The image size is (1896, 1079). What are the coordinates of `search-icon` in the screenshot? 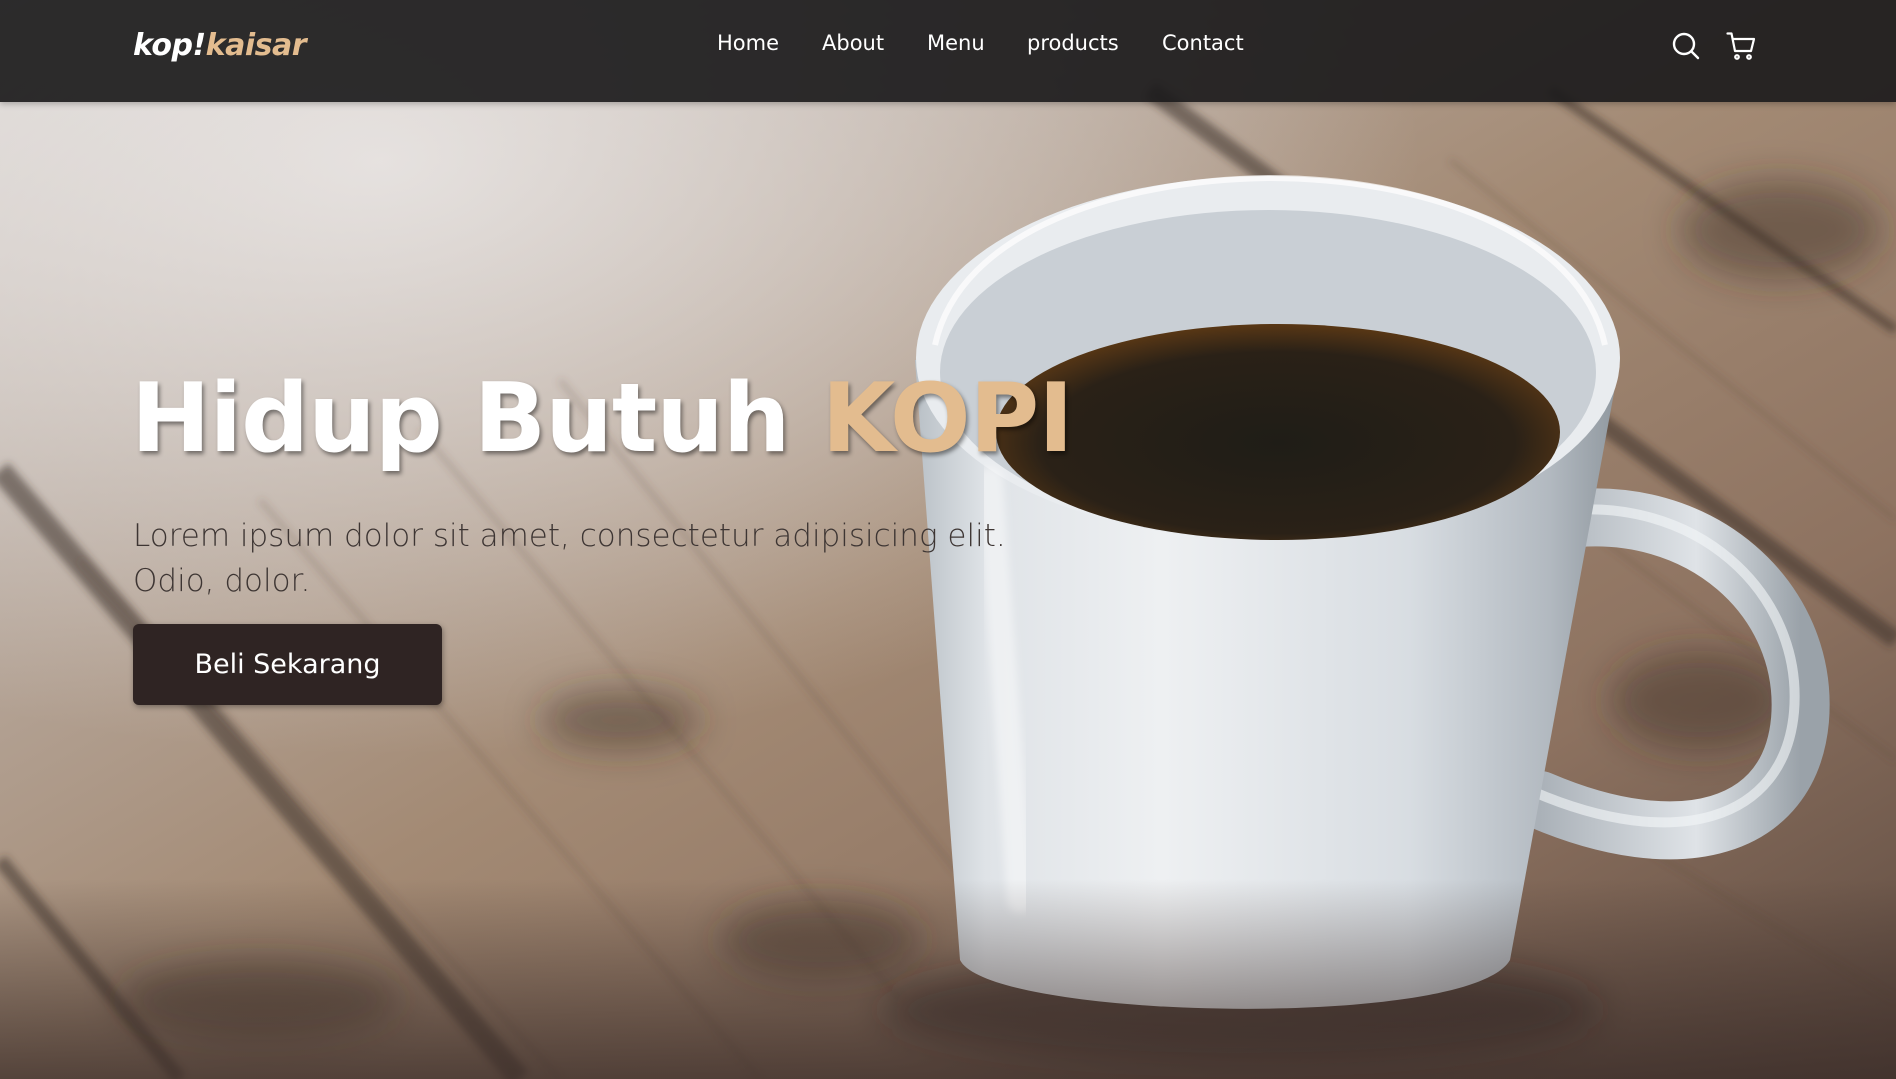 It's located at (1686, 46).